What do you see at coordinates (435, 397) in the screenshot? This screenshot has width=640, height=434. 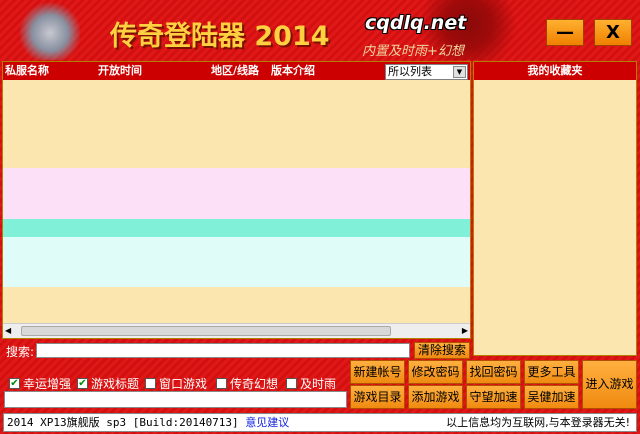 I see `add-game-button: 添加游戏` at bounding box center [435, 397].